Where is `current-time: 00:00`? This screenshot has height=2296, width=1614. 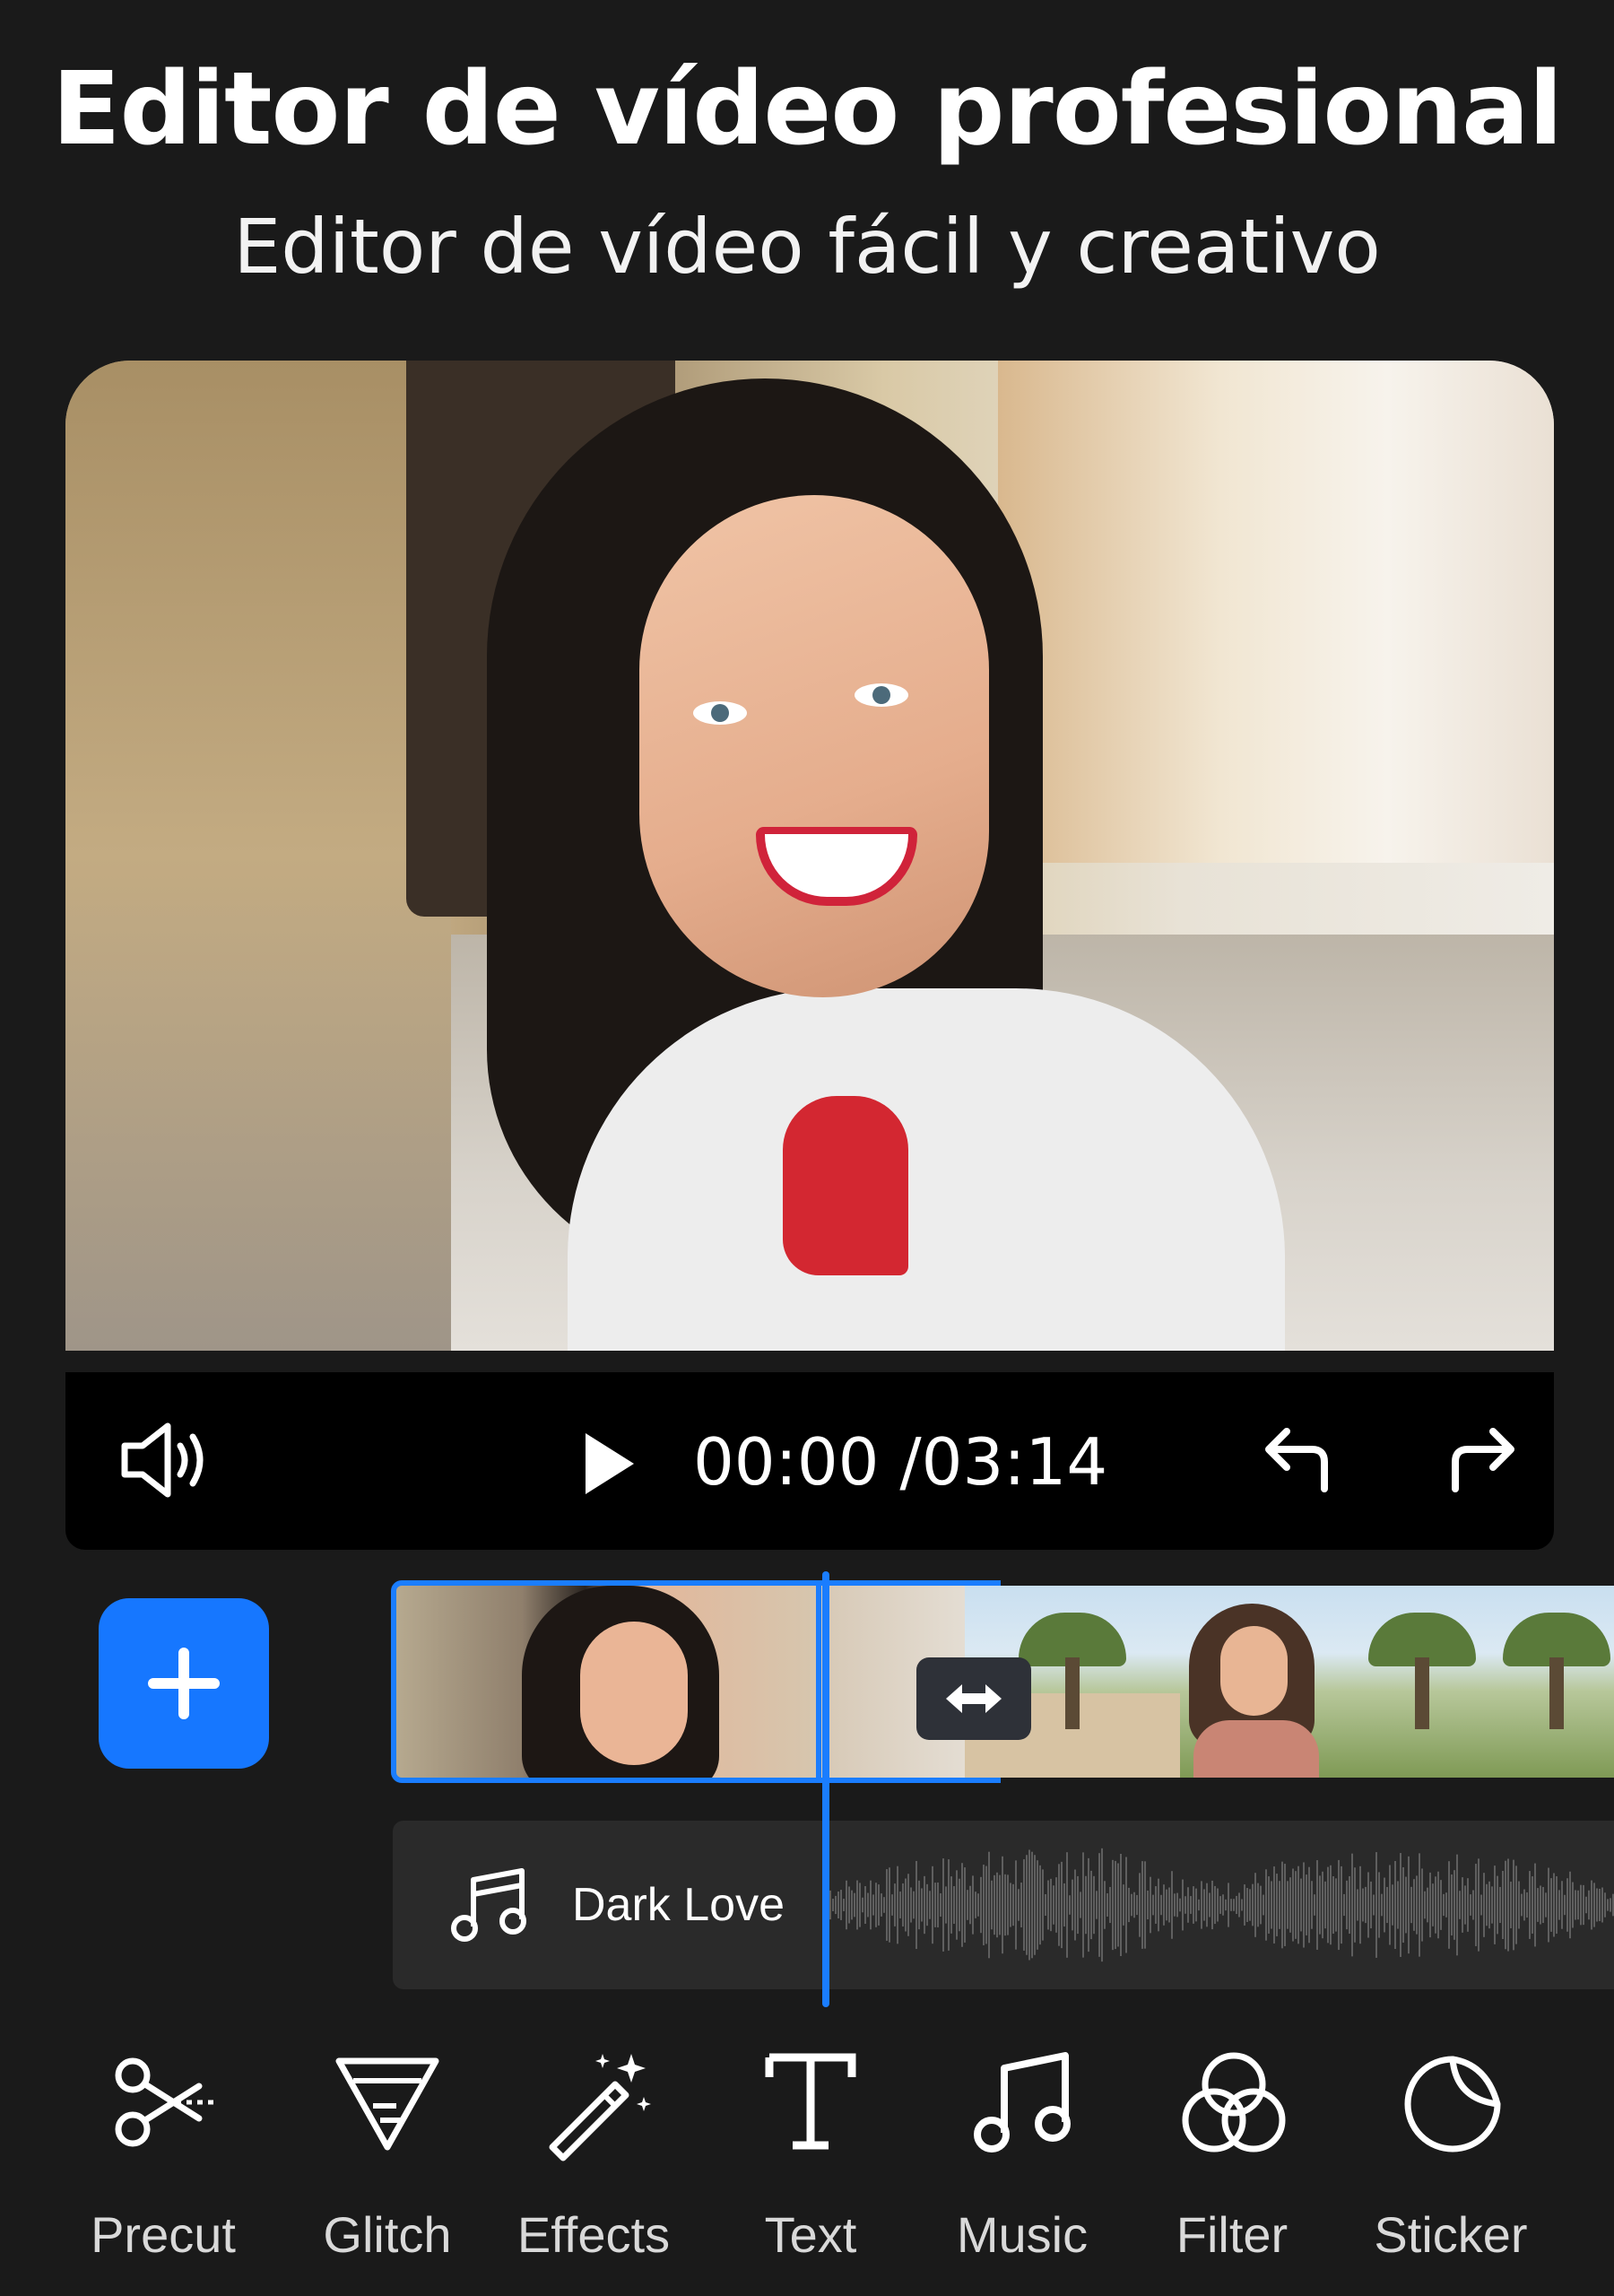 current-time: 00:00 is located at coordinates (786, 1462).